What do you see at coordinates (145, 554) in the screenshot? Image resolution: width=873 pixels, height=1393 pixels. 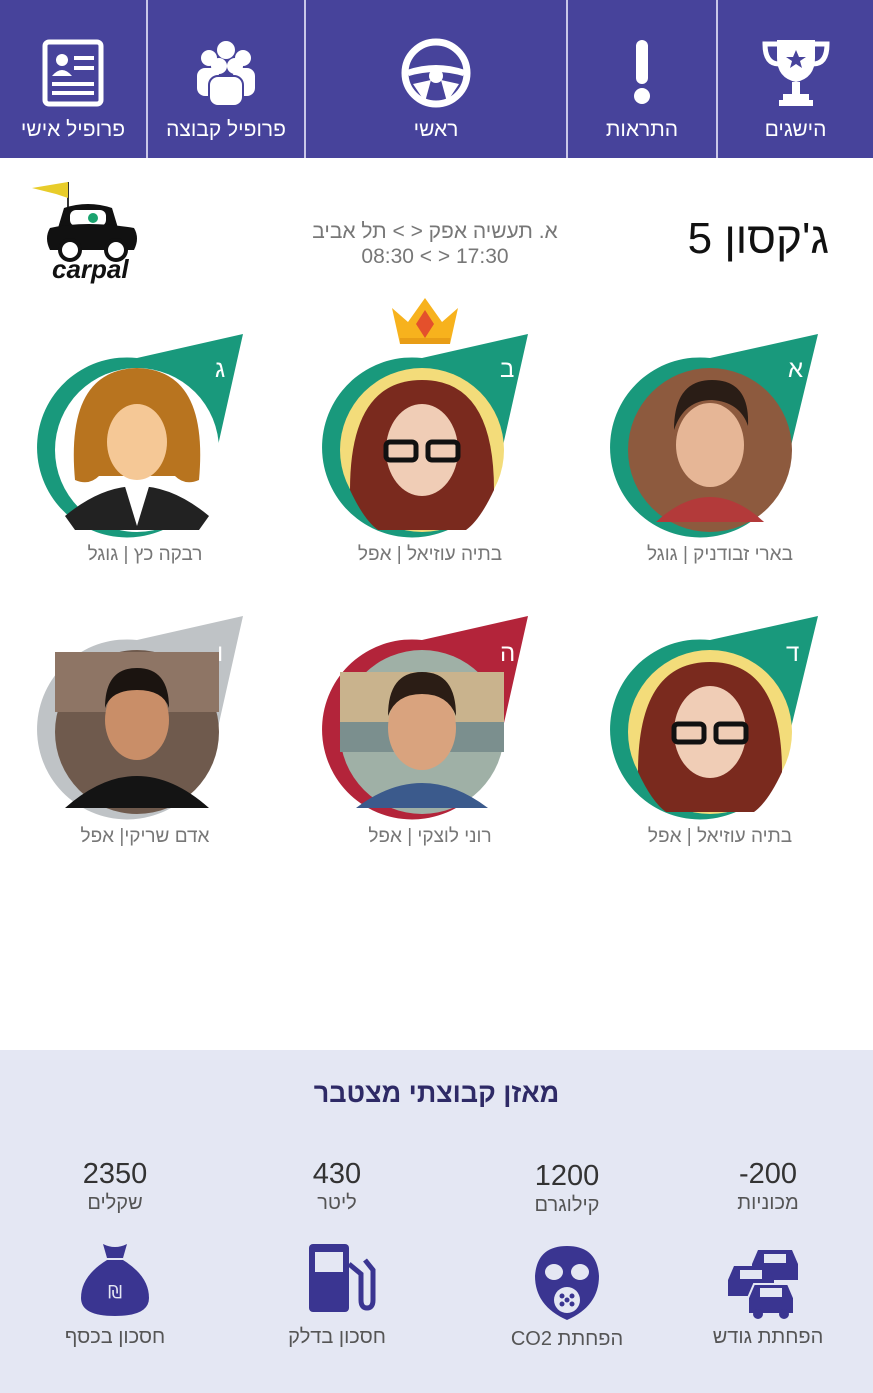 I see `member-name: רבקה כץ | גוגל` at bounding box center [145, 554].